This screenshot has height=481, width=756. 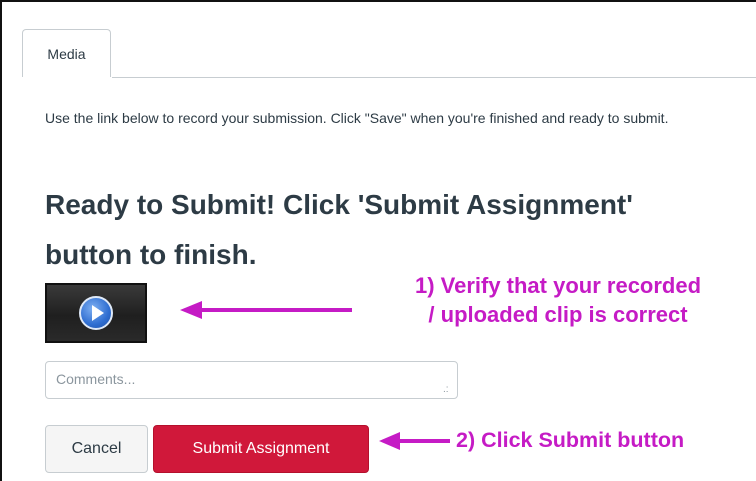 I want to click on arrow-to-clip, so click(x=266, y=310).